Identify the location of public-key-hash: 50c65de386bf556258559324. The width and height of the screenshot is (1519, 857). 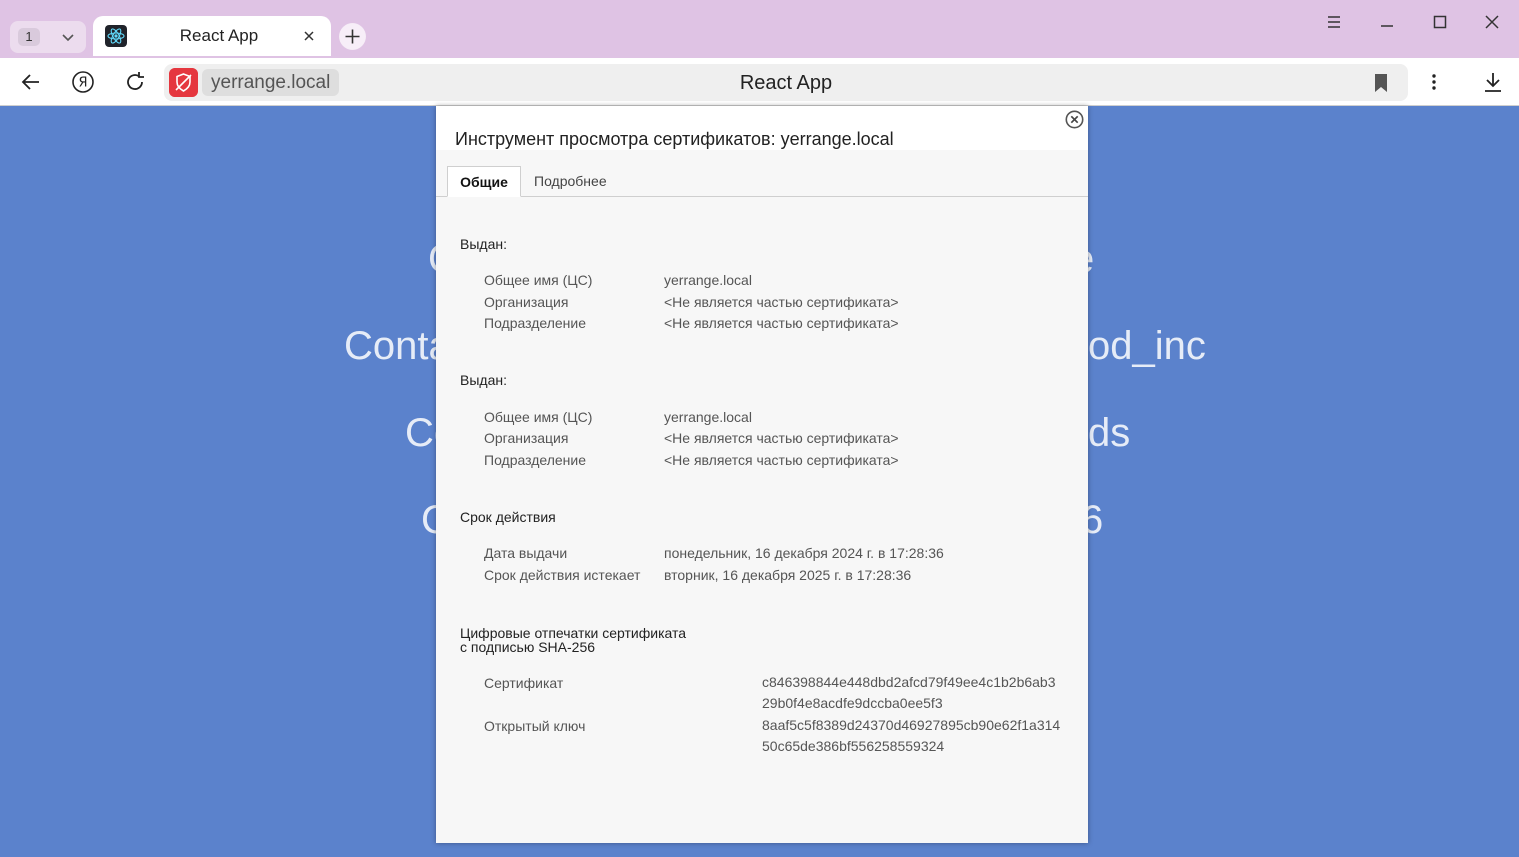
(853, 746).